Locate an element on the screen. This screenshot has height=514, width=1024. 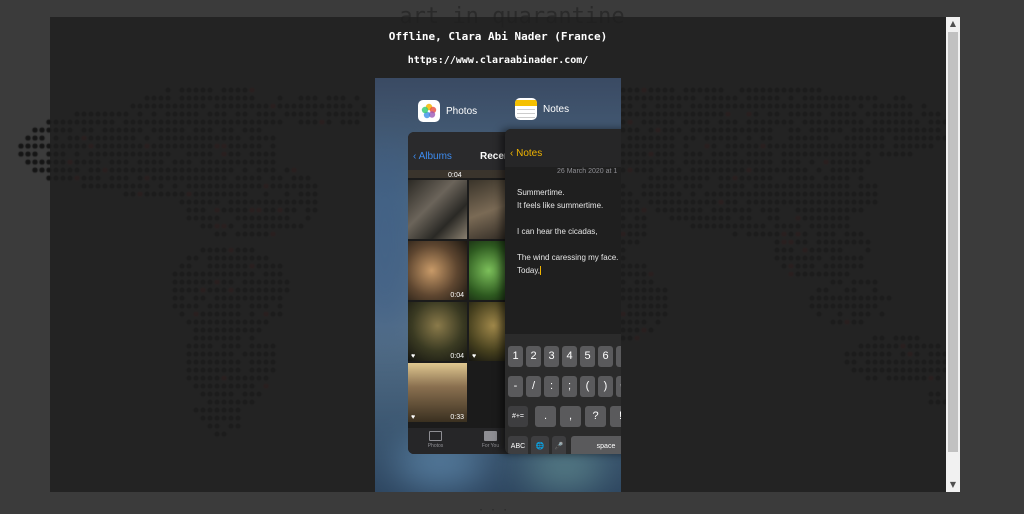
keyboard-key: 4 is located at coordinates (569, 356).